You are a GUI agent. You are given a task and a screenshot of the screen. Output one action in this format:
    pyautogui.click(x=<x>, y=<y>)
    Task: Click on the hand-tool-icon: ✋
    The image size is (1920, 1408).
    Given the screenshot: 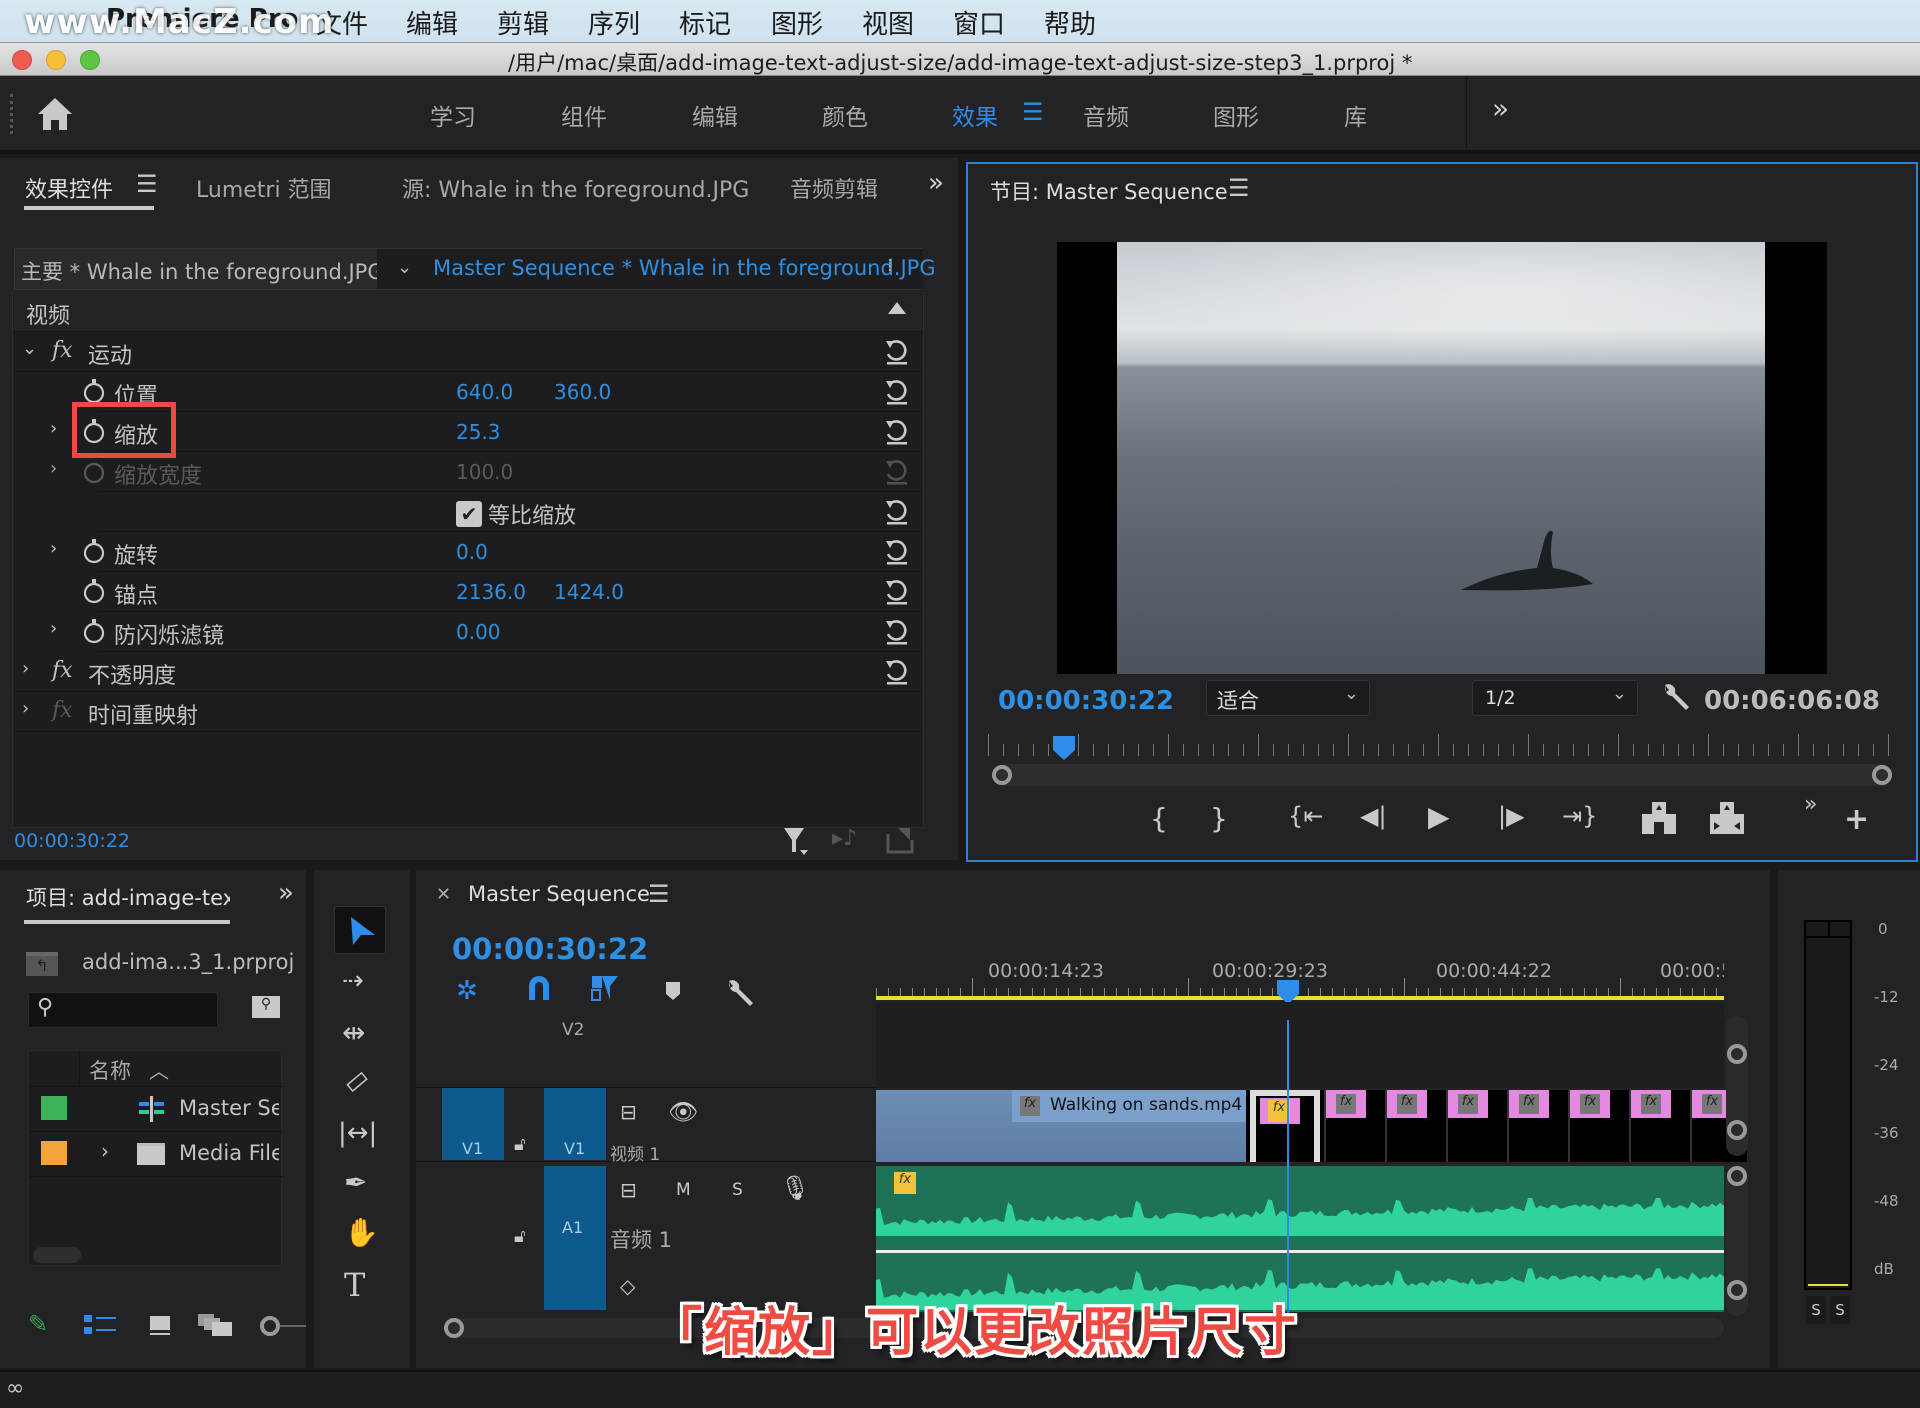 What is the action you would take?
    pyautogui.click(x=361, y=1232)
    